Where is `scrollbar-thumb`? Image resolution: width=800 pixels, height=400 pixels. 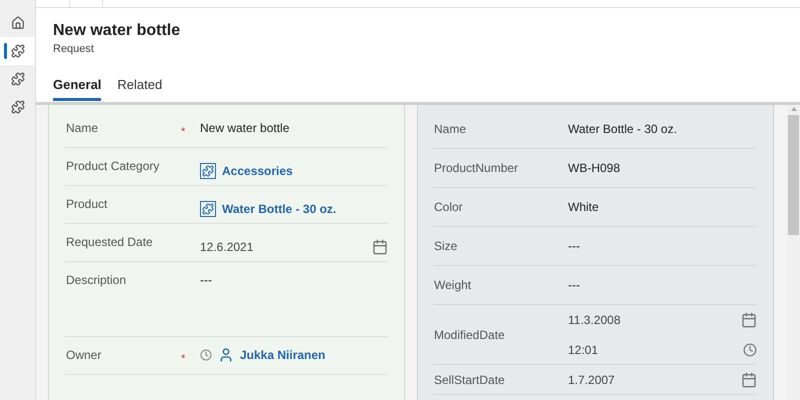
scrollbar-thumb is located at coordinates (793, 175).